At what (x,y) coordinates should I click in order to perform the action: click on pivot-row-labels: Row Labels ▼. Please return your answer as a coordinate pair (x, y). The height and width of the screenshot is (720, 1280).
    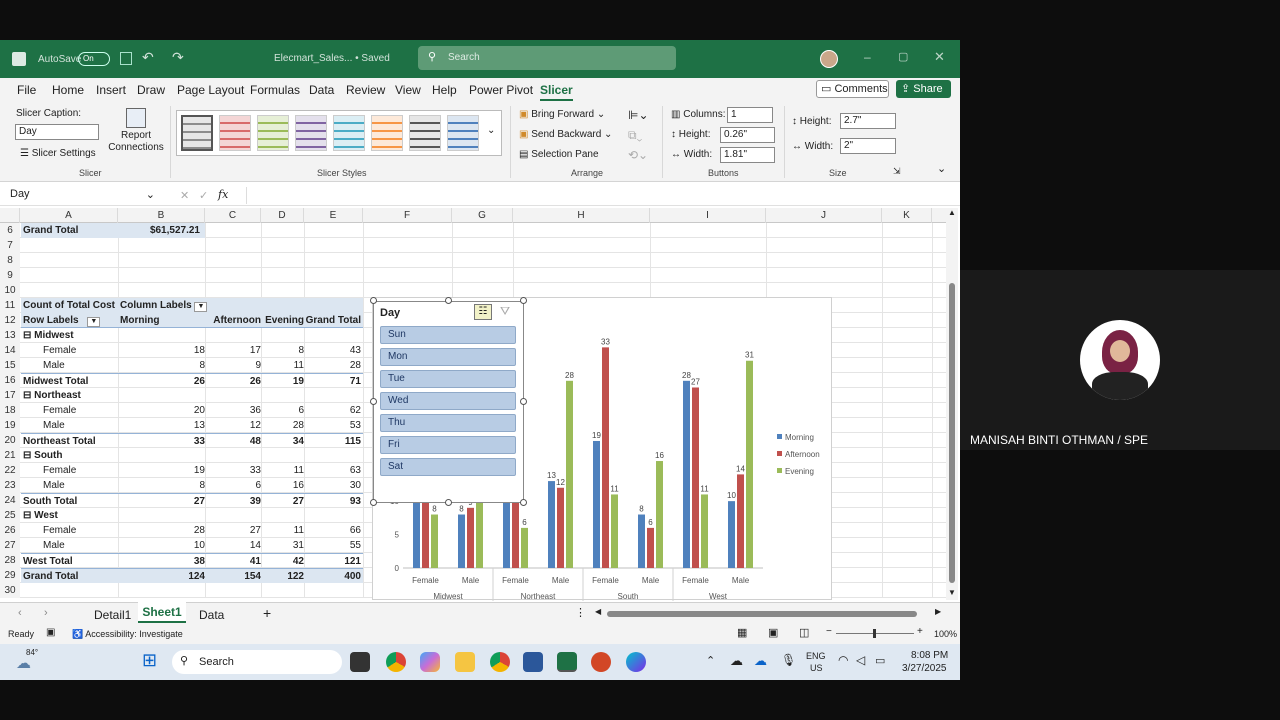
    Looking at the image, I should click on (69, 320).